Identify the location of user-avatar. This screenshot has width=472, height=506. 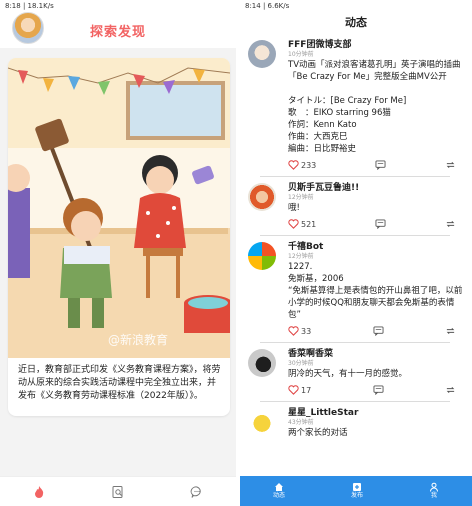
(28, 28).